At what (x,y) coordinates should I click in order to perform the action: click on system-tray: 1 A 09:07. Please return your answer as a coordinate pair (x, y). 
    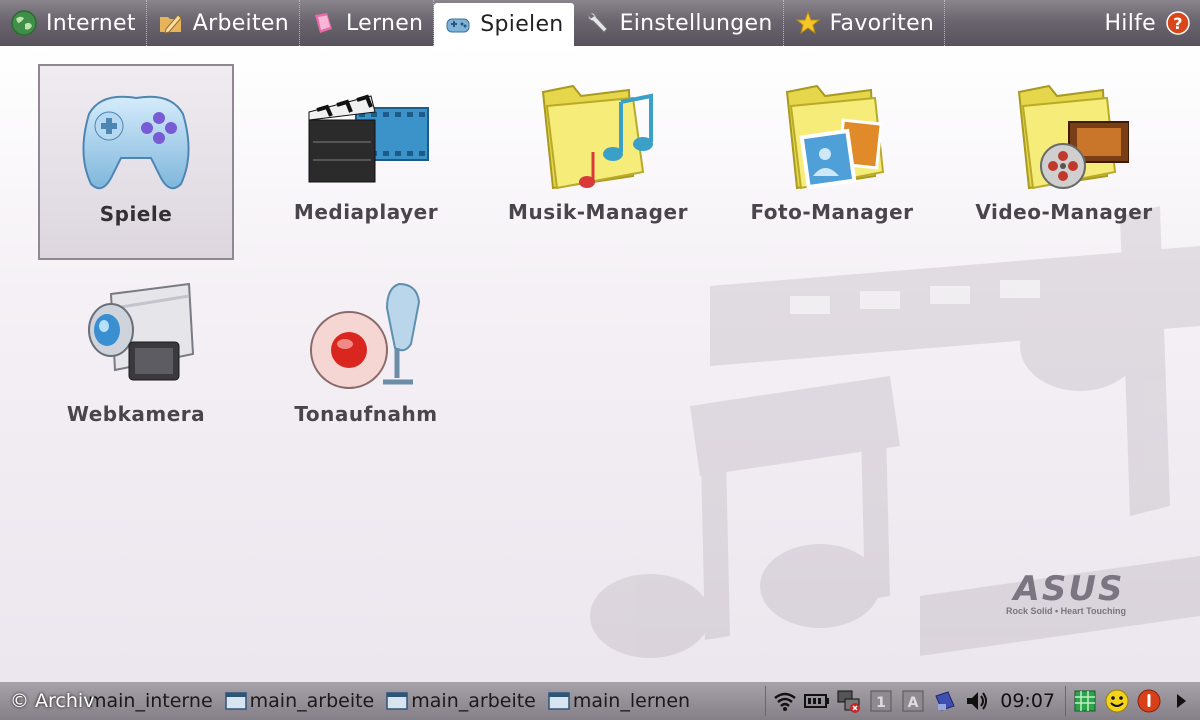
    Looking at the image, I should click on (979, 701).